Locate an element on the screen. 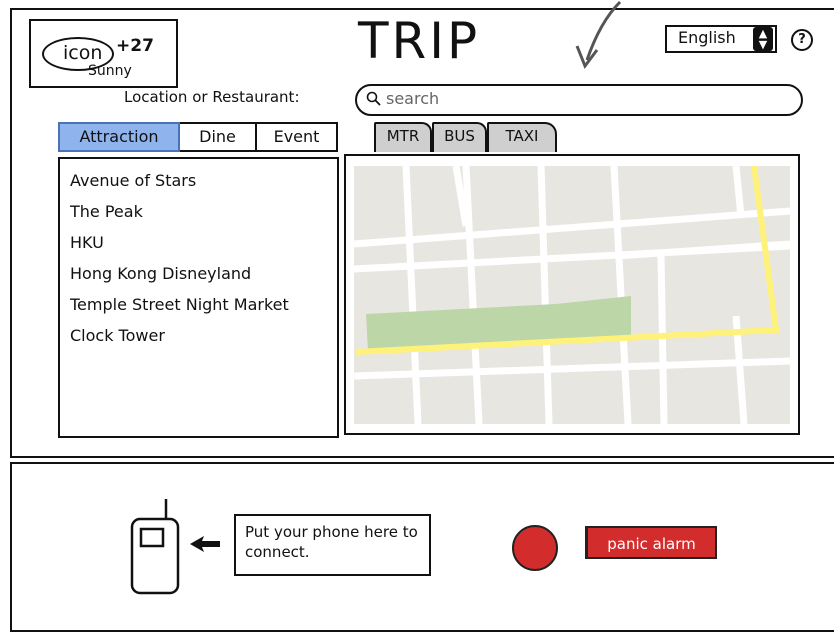  language-stepper-icon: ▲ ▼ is located at coordinates (763, 39).